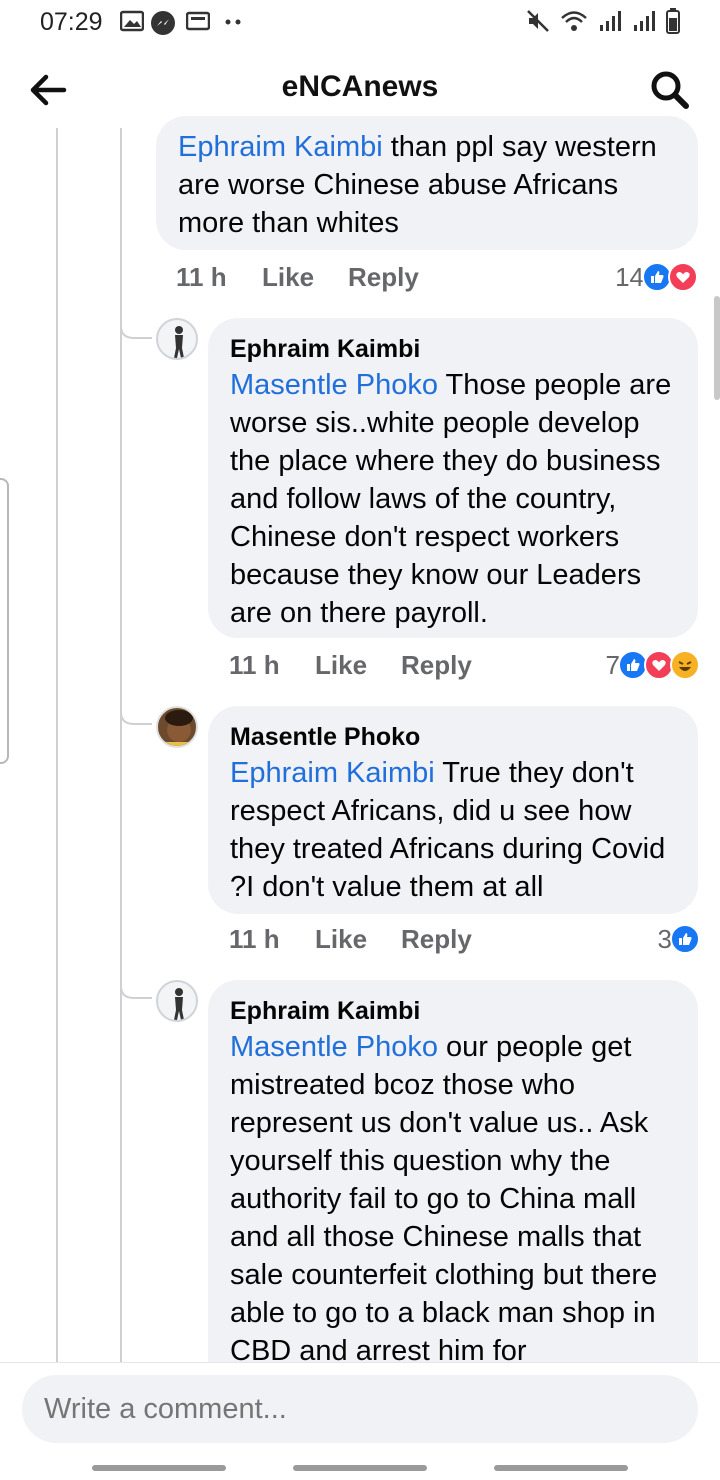  I want to click on signal-icon, so click(610, 21).